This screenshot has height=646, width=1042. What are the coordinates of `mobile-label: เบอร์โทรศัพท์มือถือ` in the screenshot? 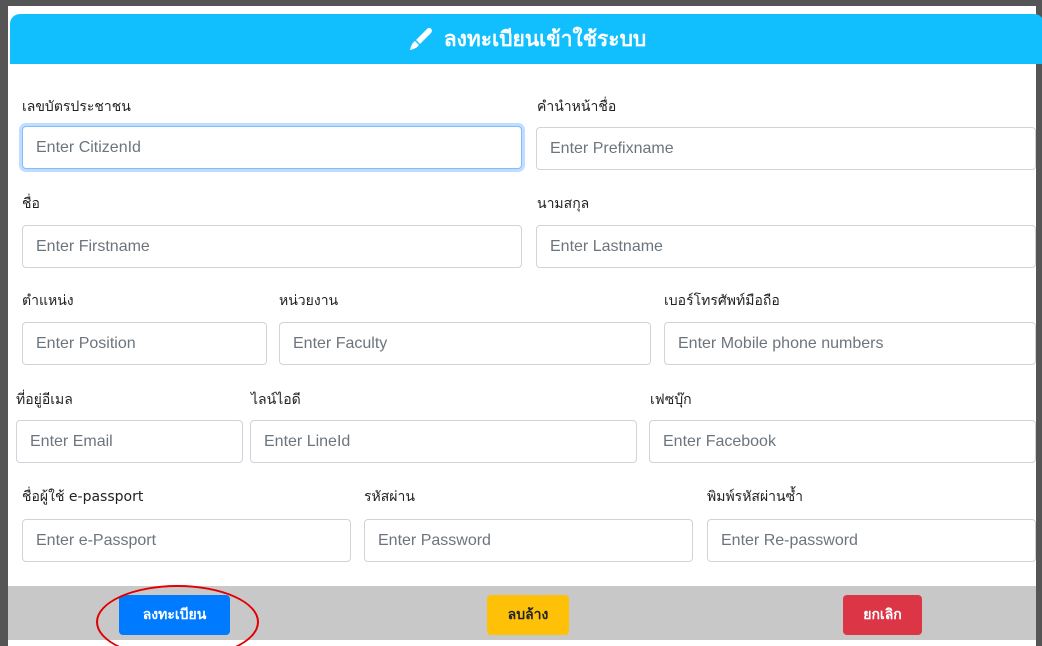 It's located at (722, 301).